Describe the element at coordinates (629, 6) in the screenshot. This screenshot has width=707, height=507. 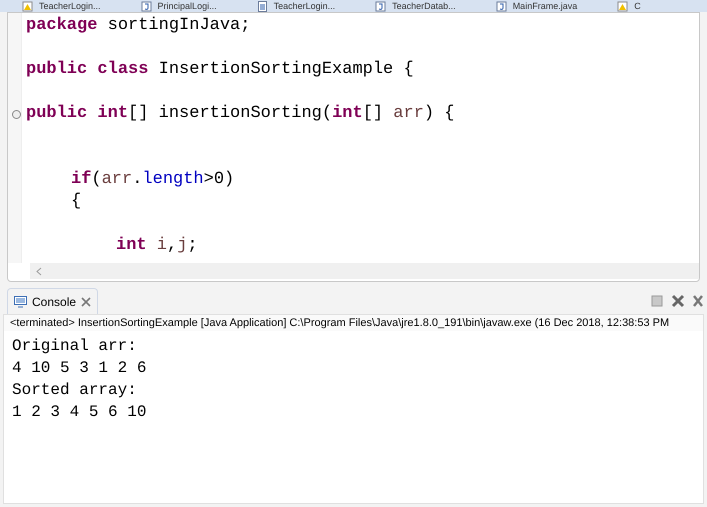
I see `editor-tab: C` at that location.